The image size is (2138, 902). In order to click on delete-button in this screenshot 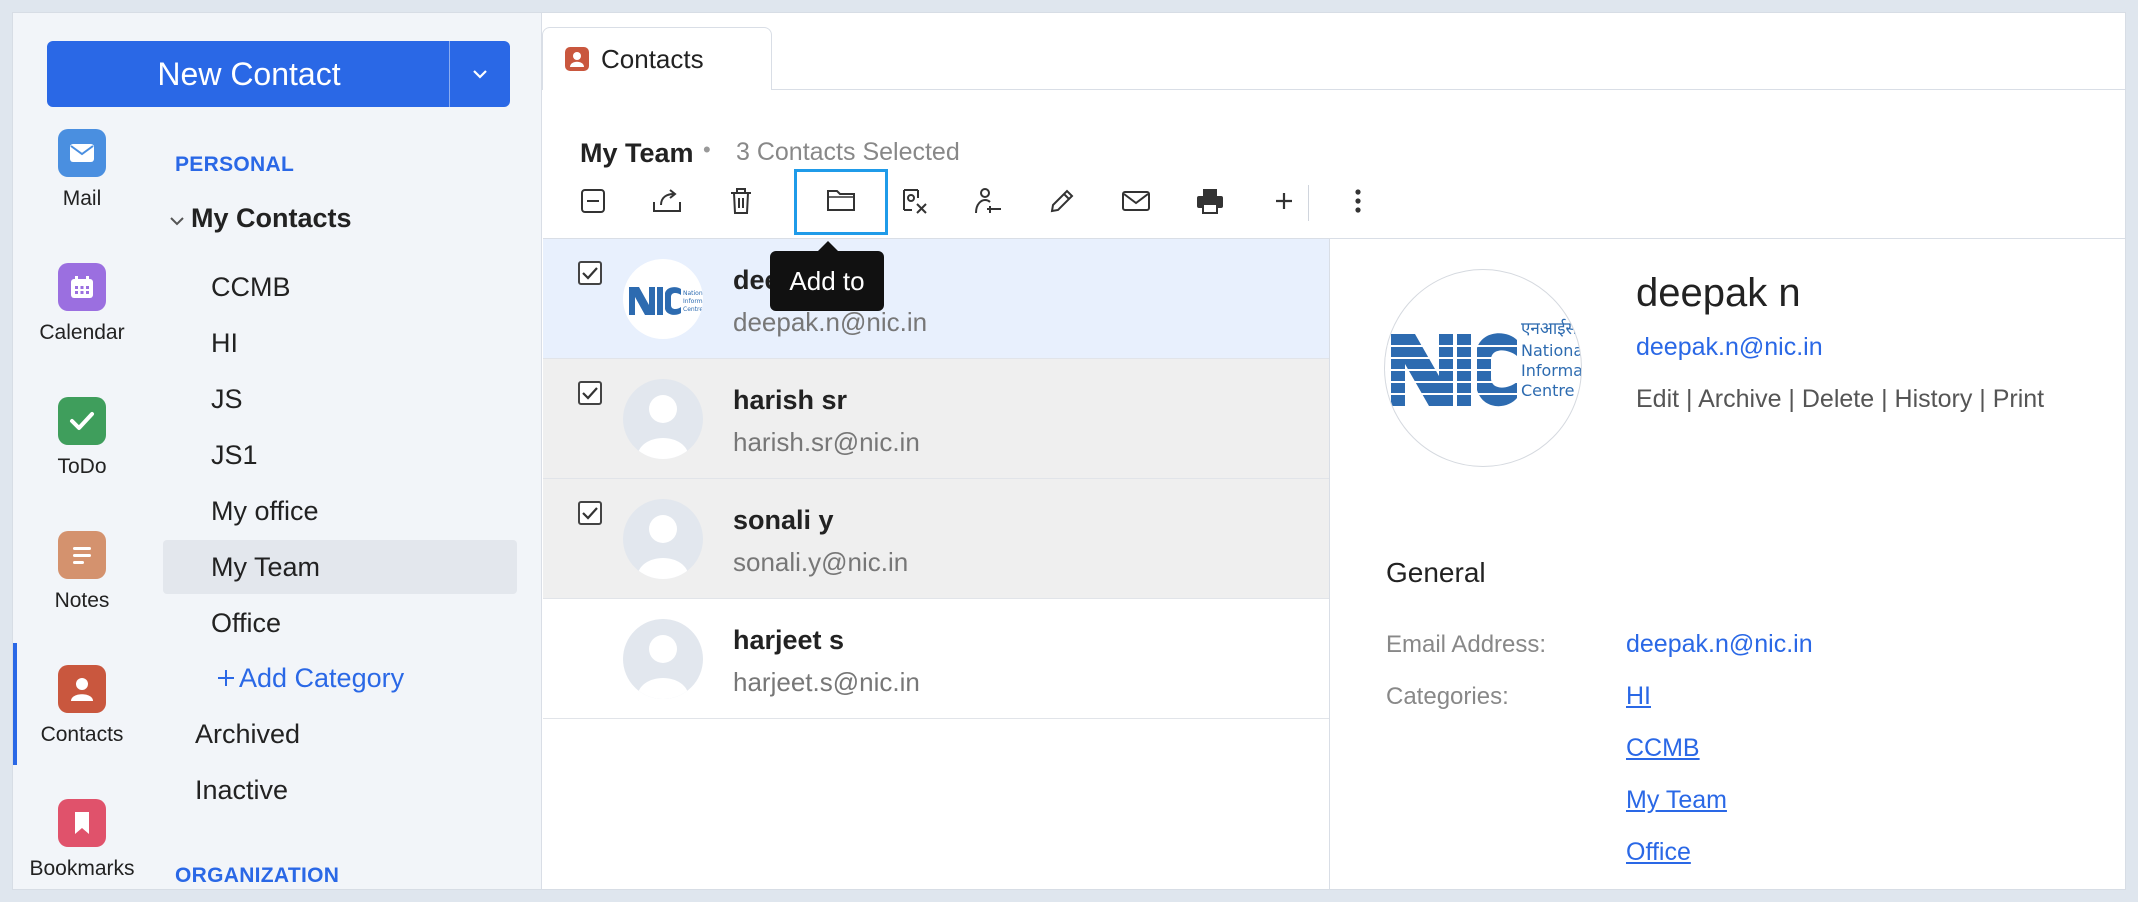, I will do `click(741, 203)`.